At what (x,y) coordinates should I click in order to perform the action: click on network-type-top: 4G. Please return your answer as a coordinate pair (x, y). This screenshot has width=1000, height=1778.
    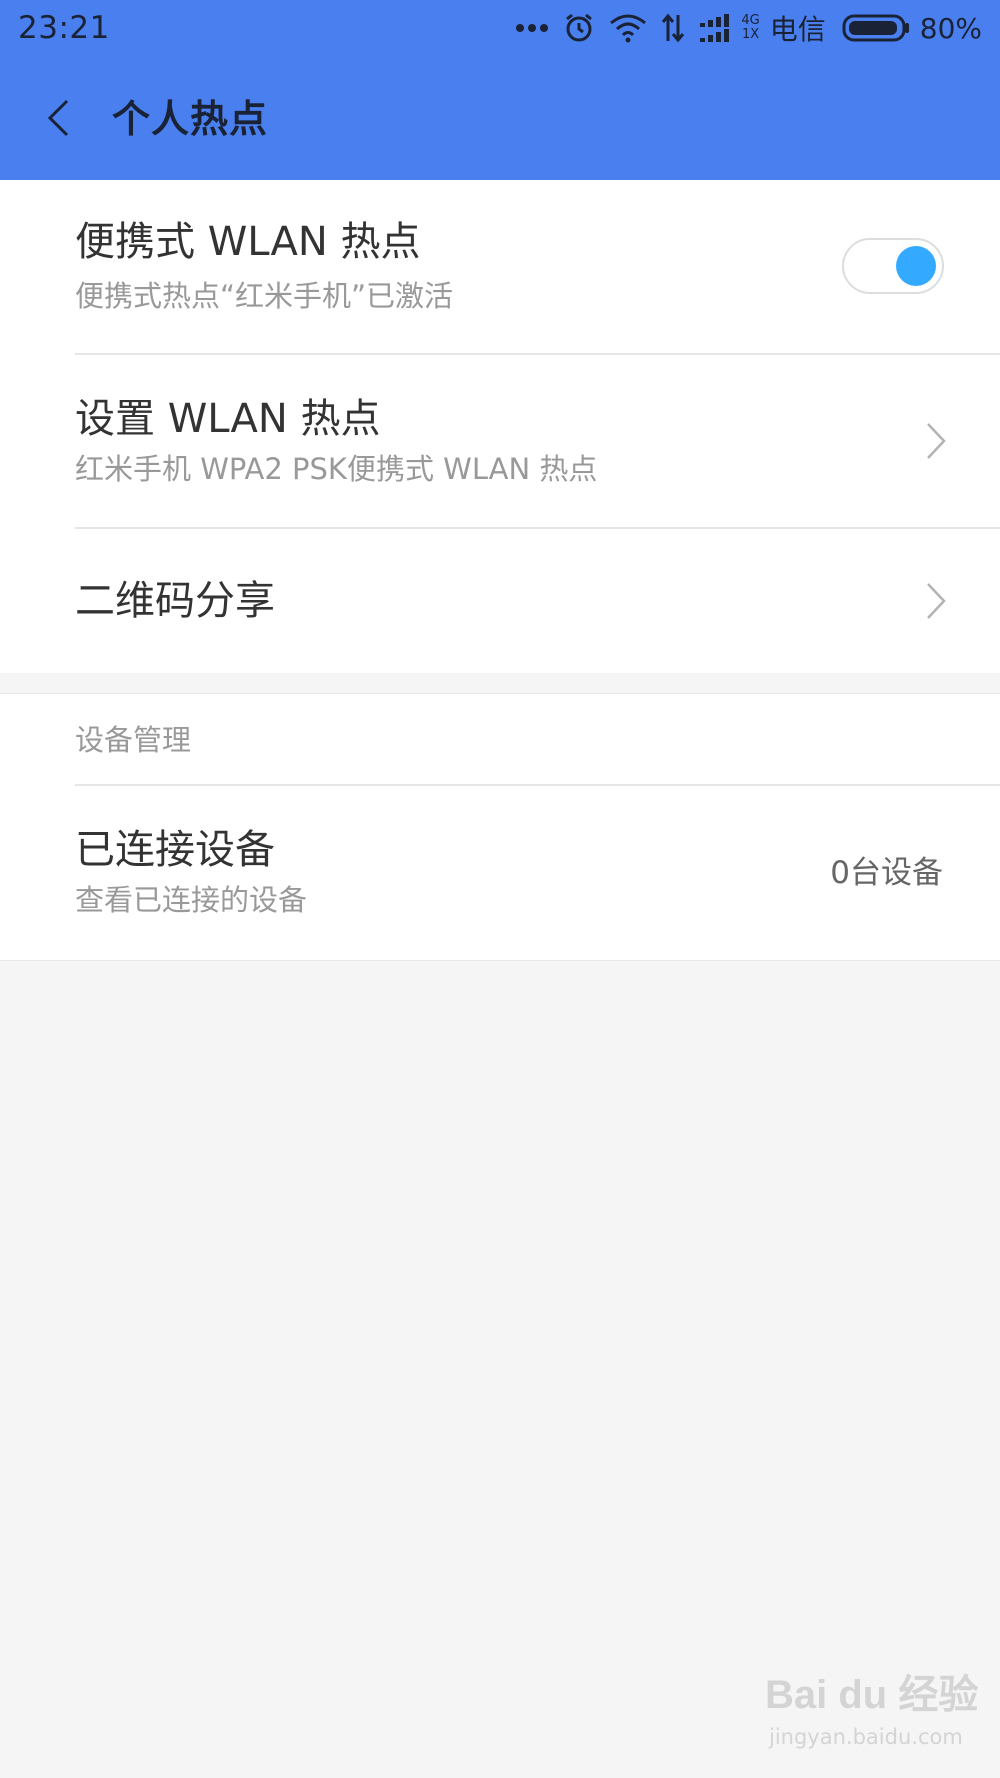
    Looking at the image, I should click on (750, 20).